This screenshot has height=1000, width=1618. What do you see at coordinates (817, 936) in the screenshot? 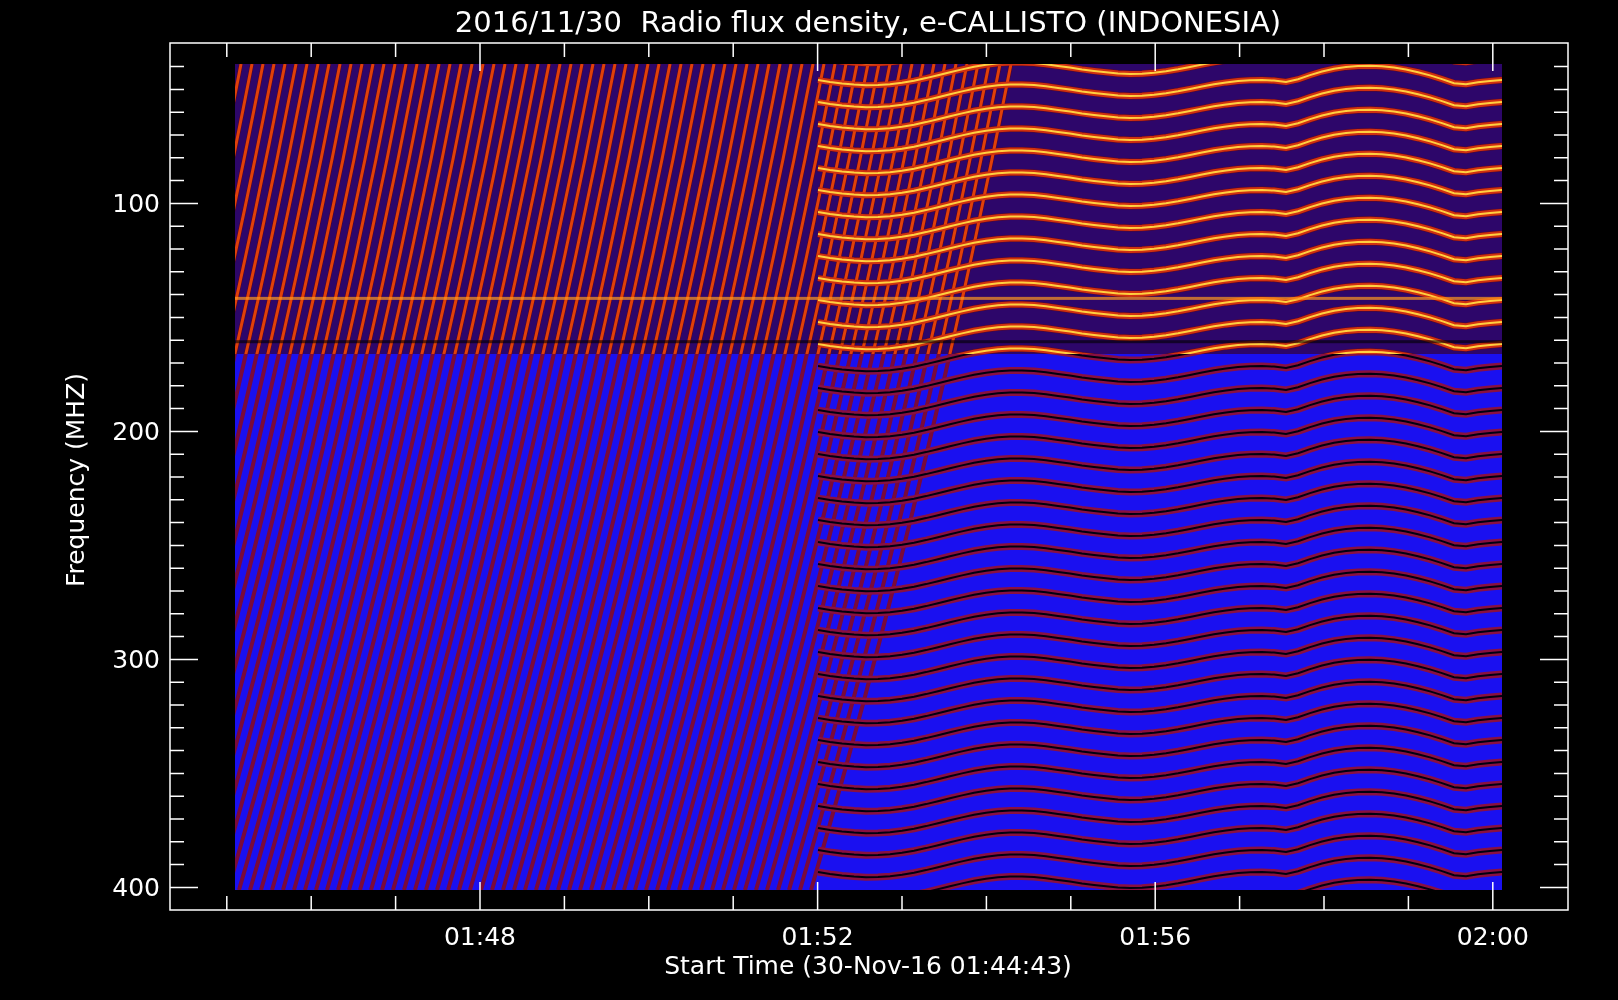
I see `x-tick-label: 01:52` at bounding box center [817, 936].